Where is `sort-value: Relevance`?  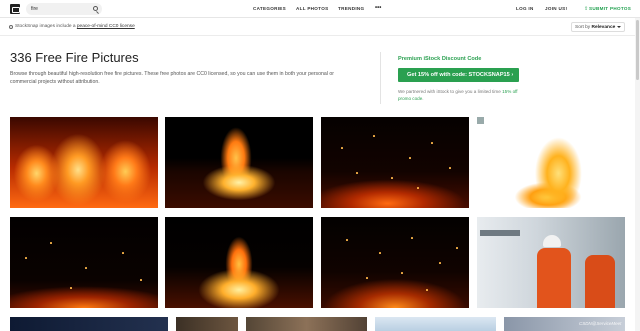 sort-value: Relevance is located at coordinates (603, 27).